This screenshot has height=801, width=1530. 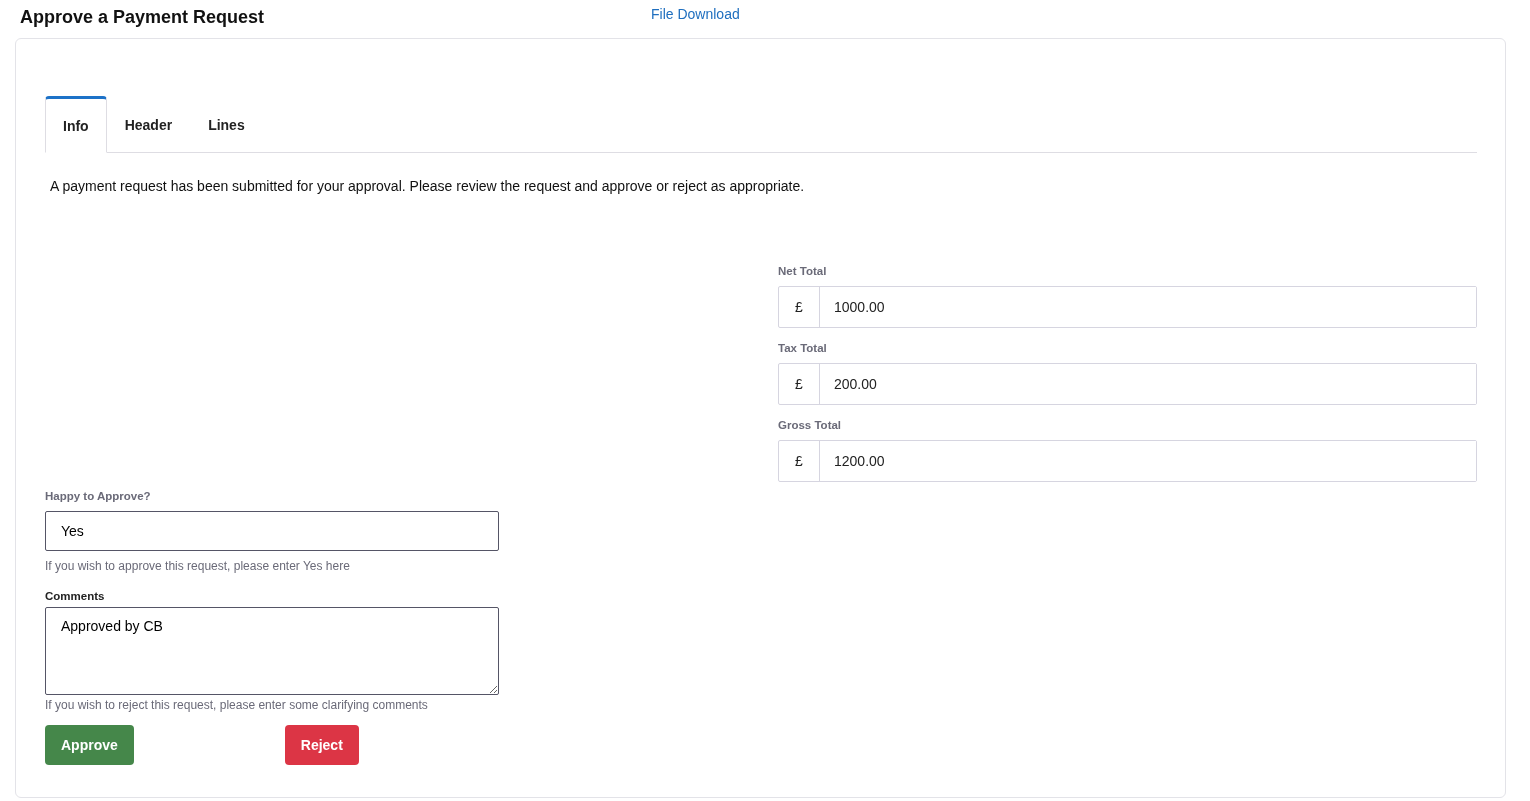 I want to click on field-label: Tax Total, so click(x=803, y=348).